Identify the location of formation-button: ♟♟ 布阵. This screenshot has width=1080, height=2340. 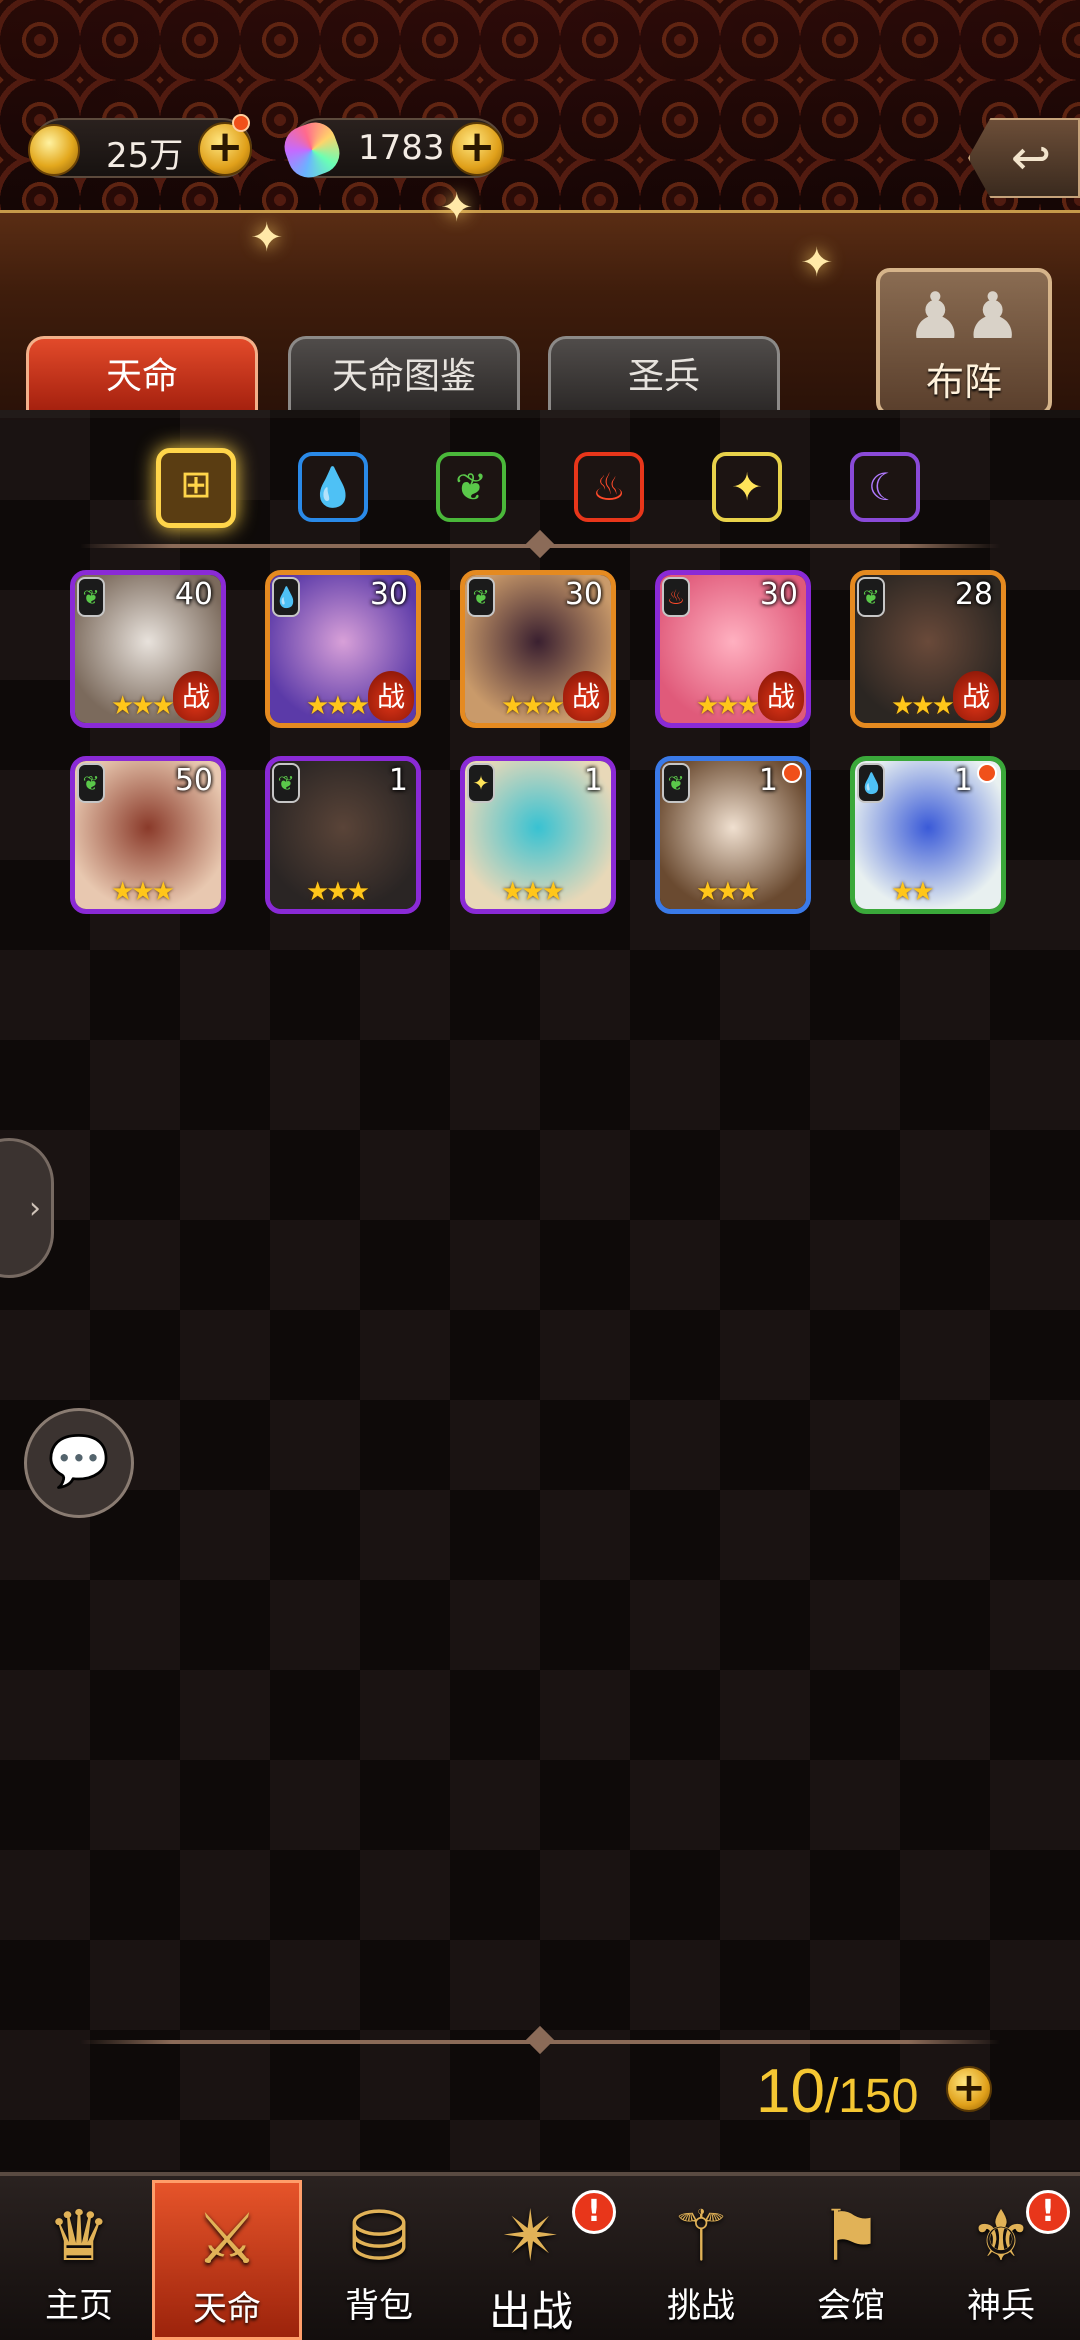
(964, 342).